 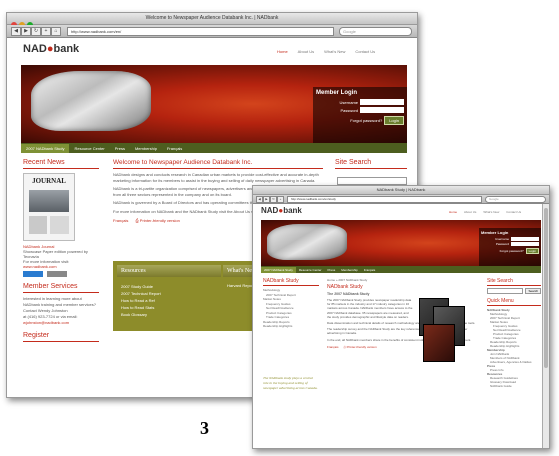 What do you see at coordinates (49, 201) in the screenshot?
I see `journal-photo` at bounding box center [49, 201].